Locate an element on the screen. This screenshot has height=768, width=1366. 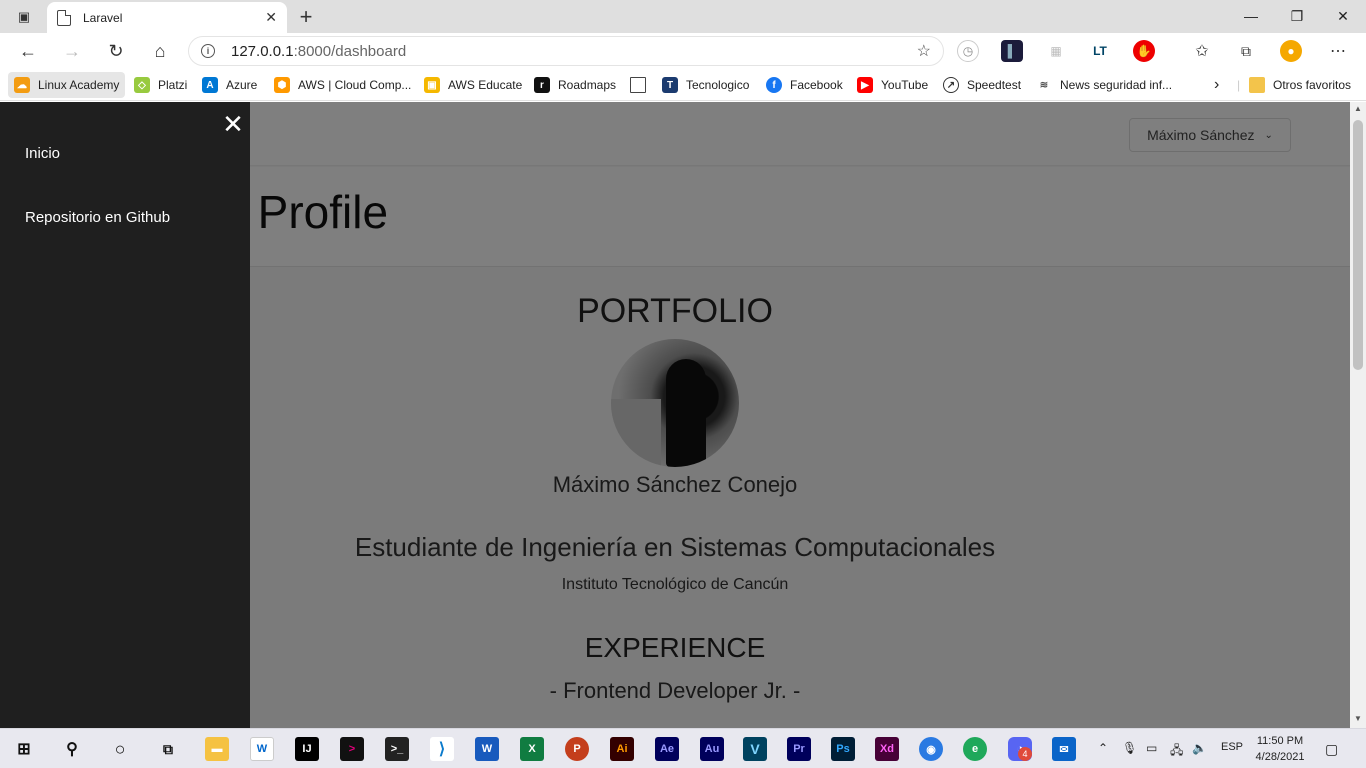
bookmarks-overflow-icon: › is located at coordinates (1216, 85).